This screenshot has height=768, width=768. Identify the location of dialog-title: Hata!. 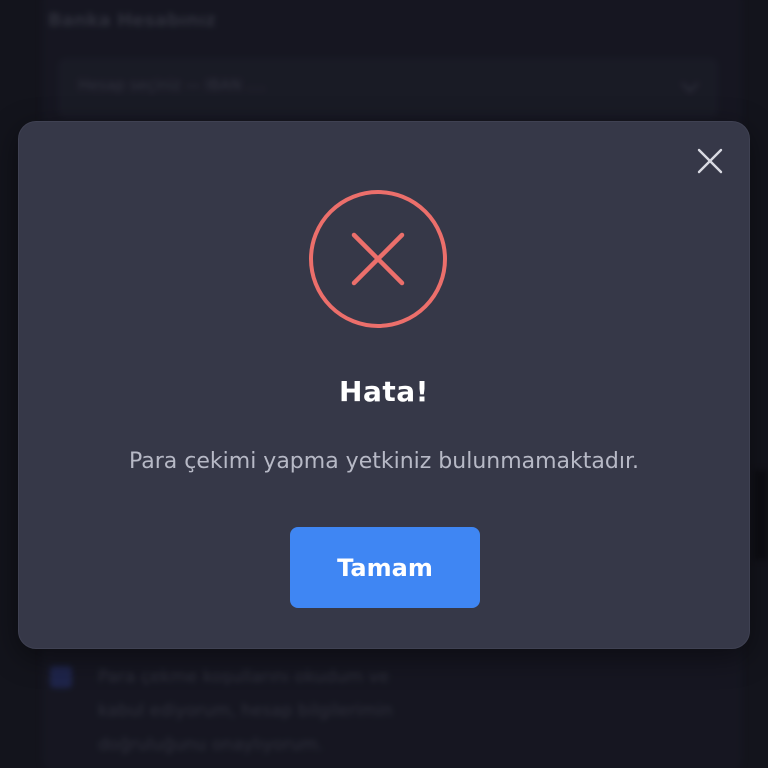
(384, 391).